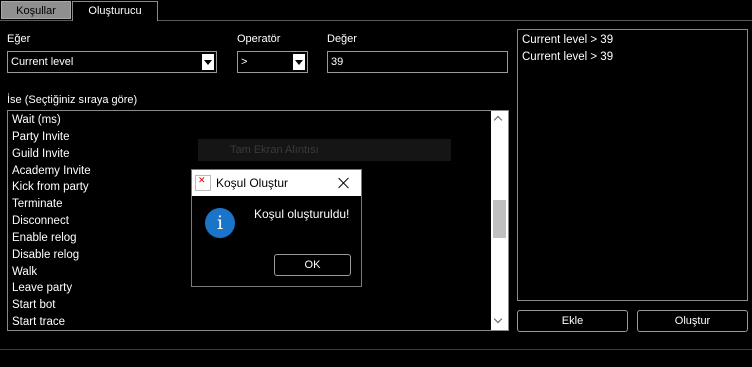 This screenshot has height=367, width=752. What do you see at coordinates (252, 183) in the screenshot?
I see `dialog-title: Koşul Oluştur` at bounding box center [252, 183].